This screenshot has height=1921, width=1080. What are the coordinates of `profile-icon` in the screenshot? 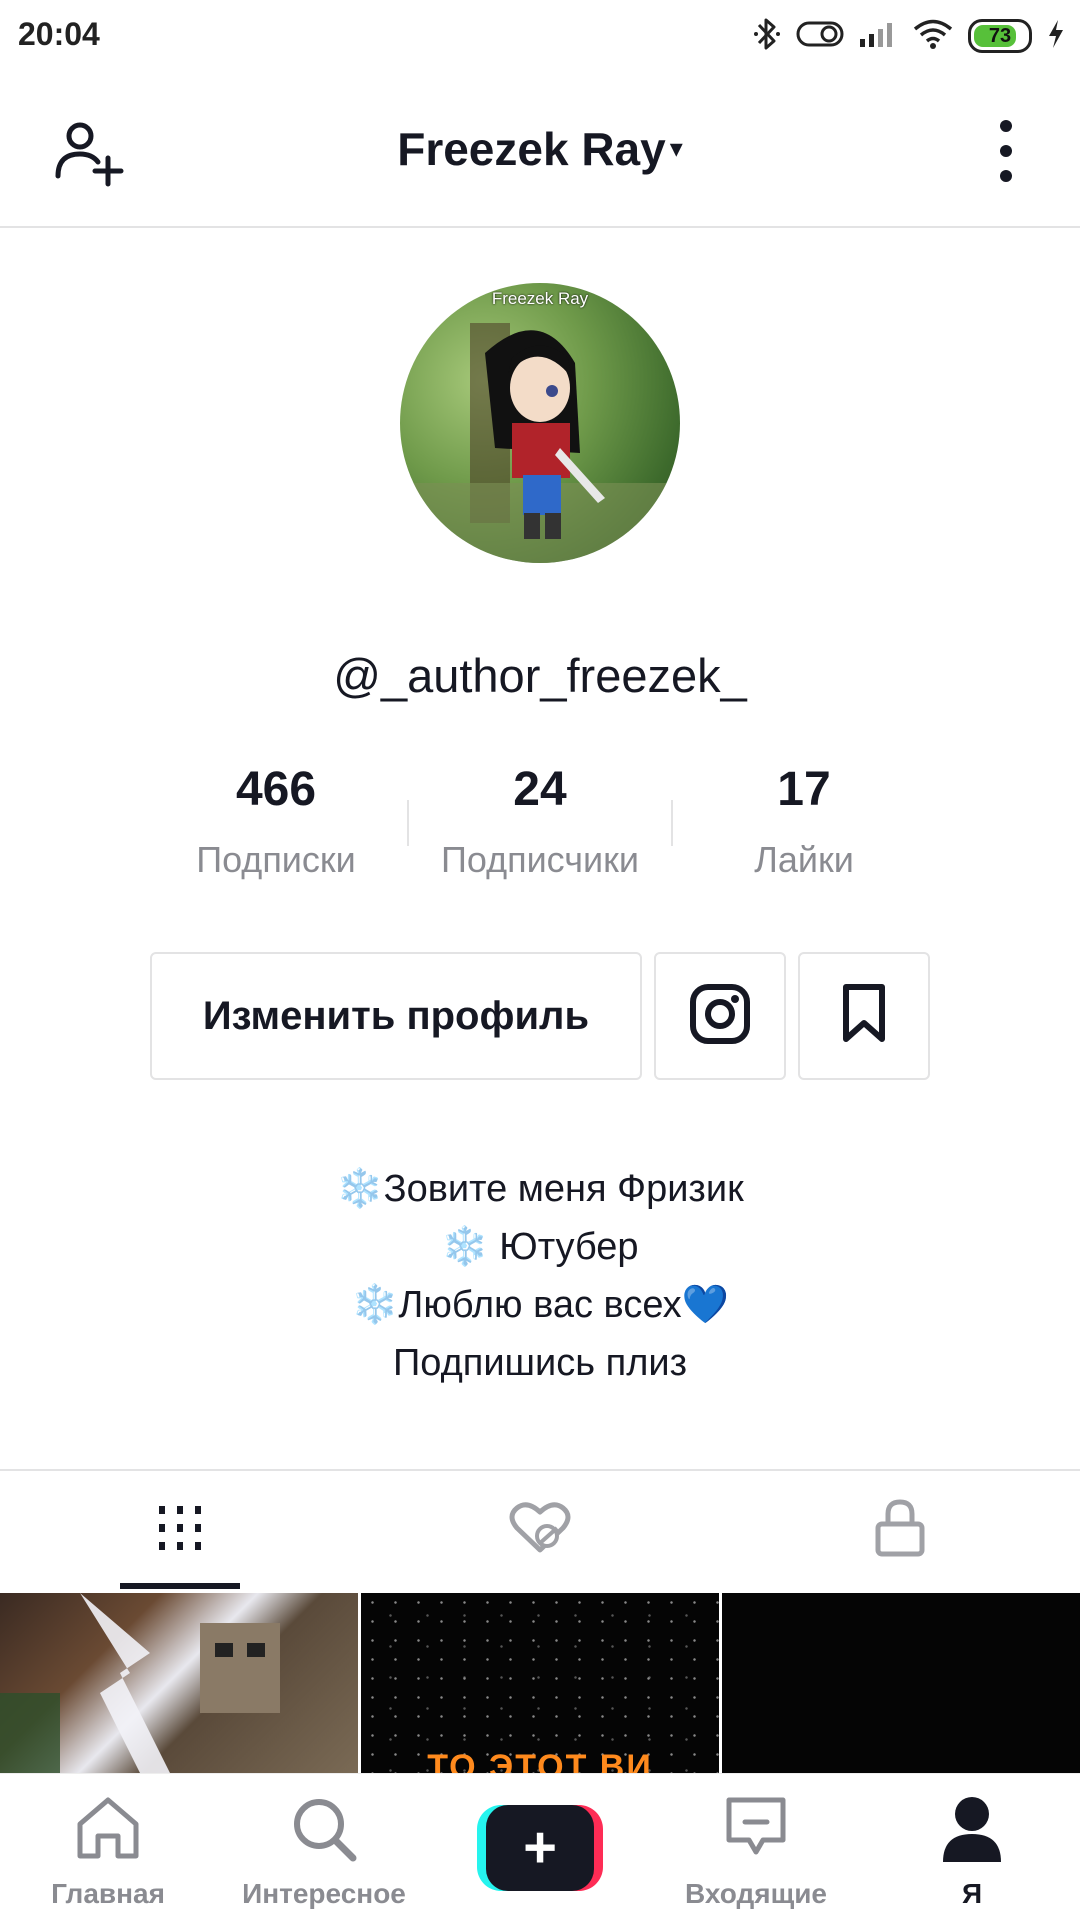 It's located at (972, 1829).